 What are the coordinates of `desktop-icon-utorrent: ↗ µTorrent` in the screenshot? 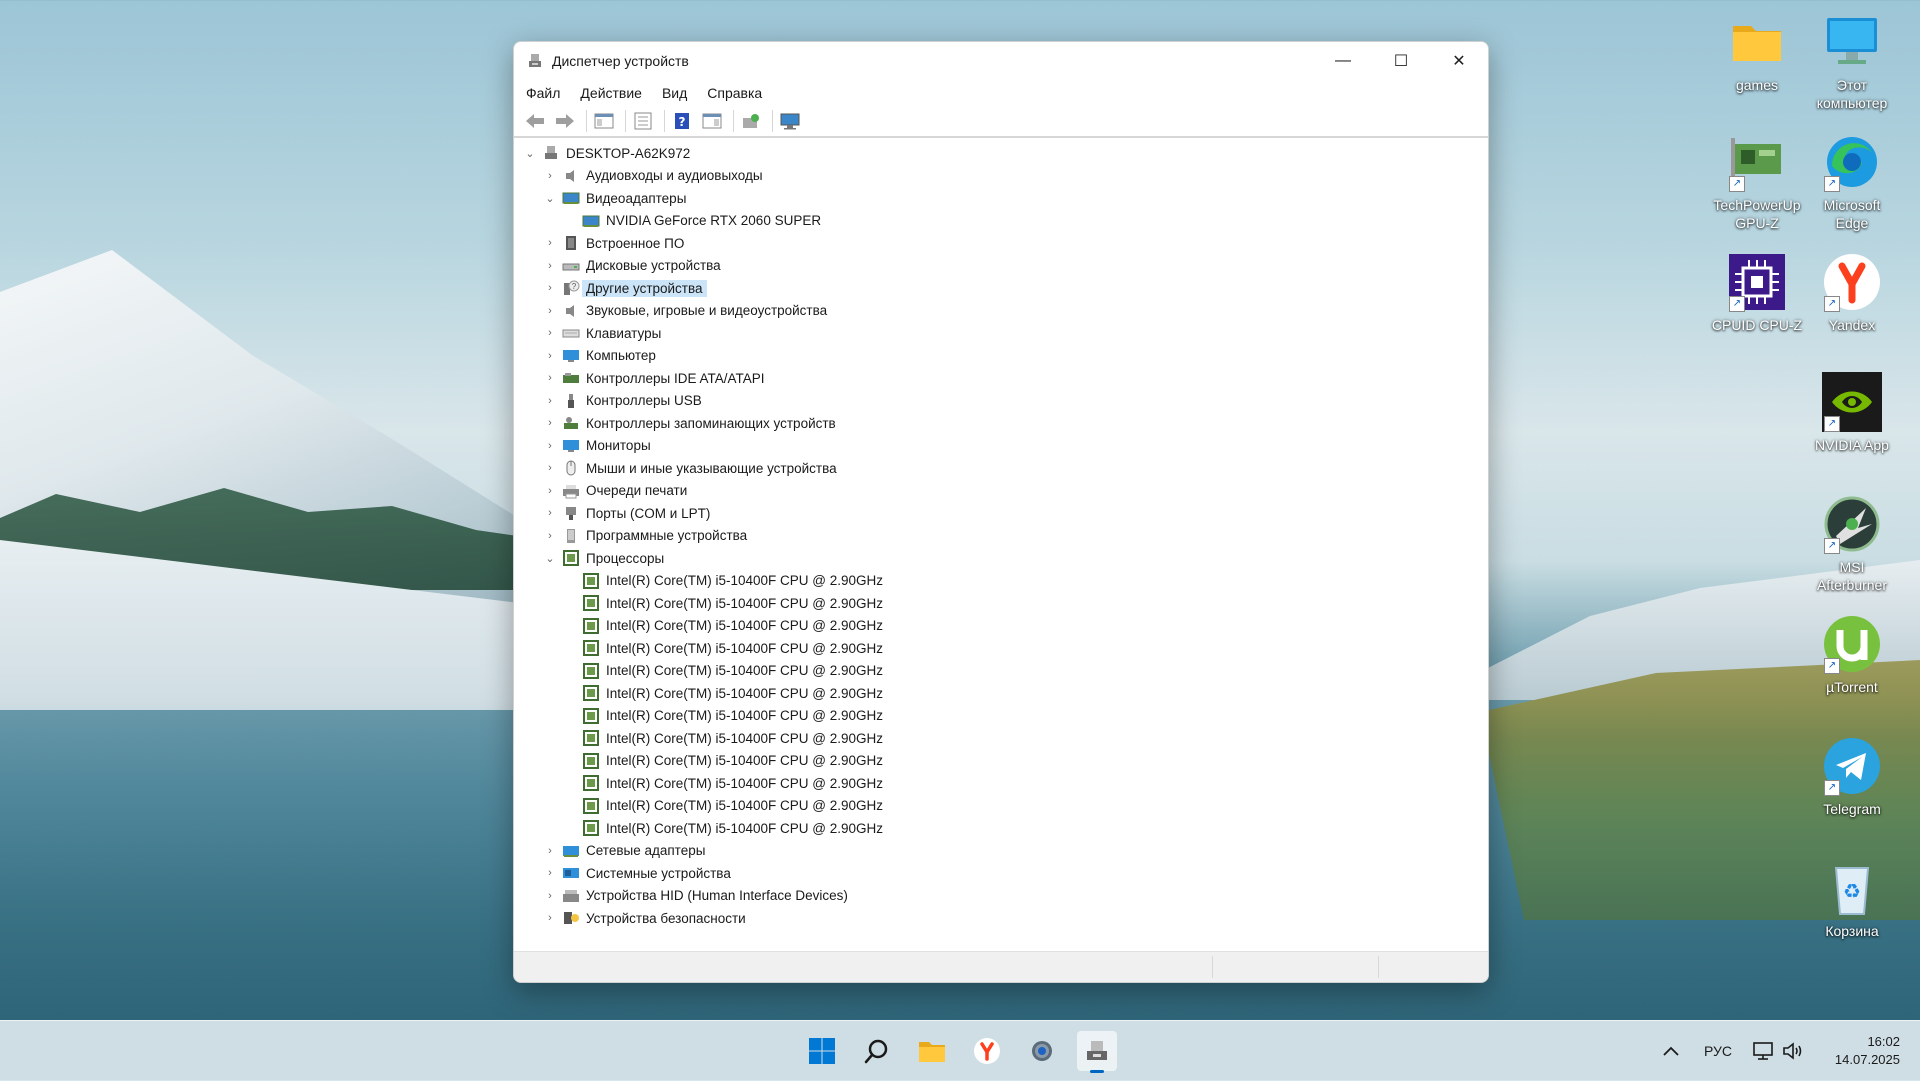 It's located at (1852, 655).